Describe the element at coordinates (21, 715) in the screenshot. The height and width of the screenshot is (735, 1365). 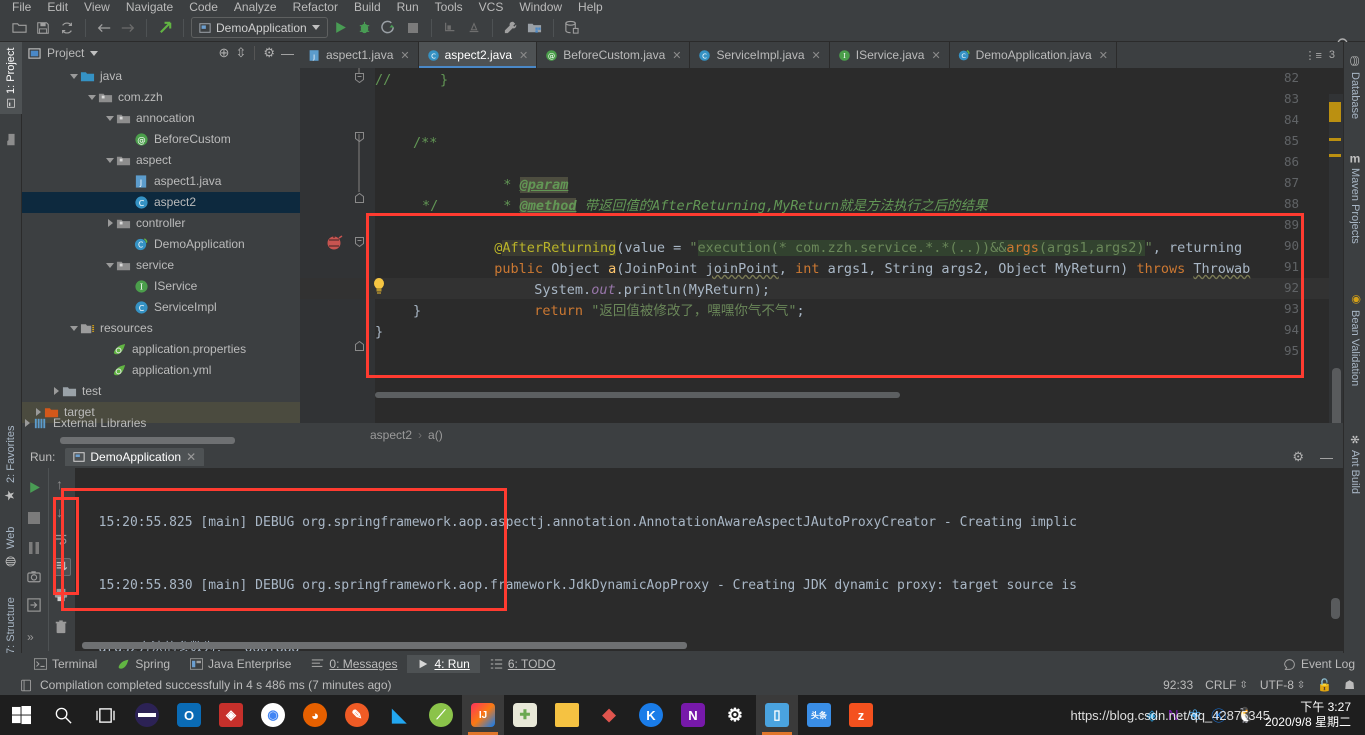
I see `start-button` at that location.